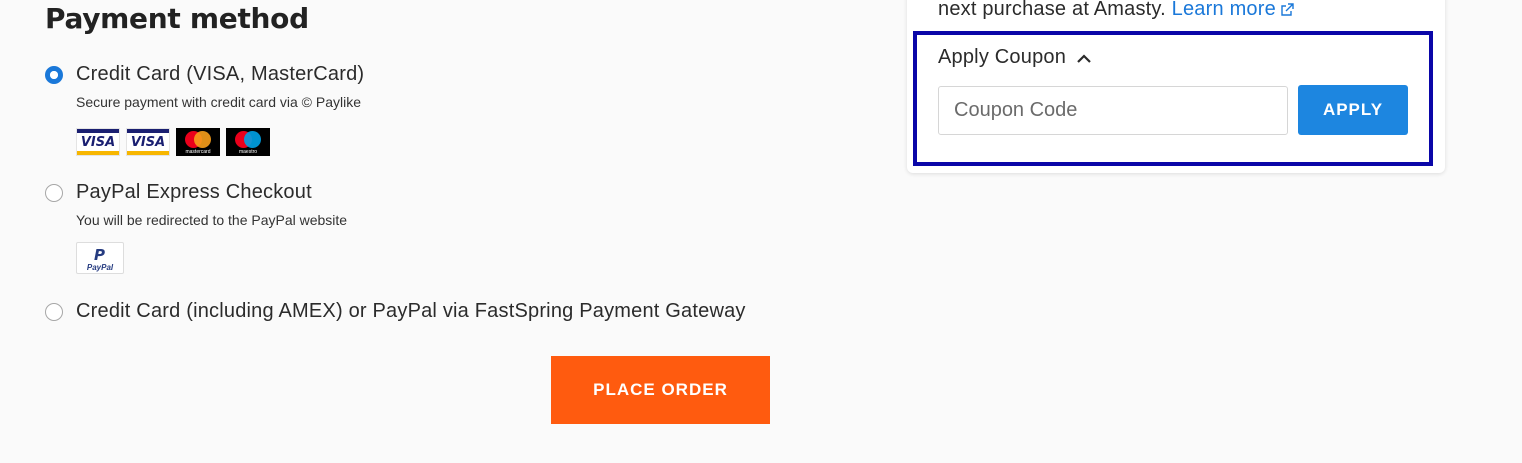 This screenshot has height=463, width=1522. I want to click on visa-electron-logo-icon: VISA, so click(148, 142).